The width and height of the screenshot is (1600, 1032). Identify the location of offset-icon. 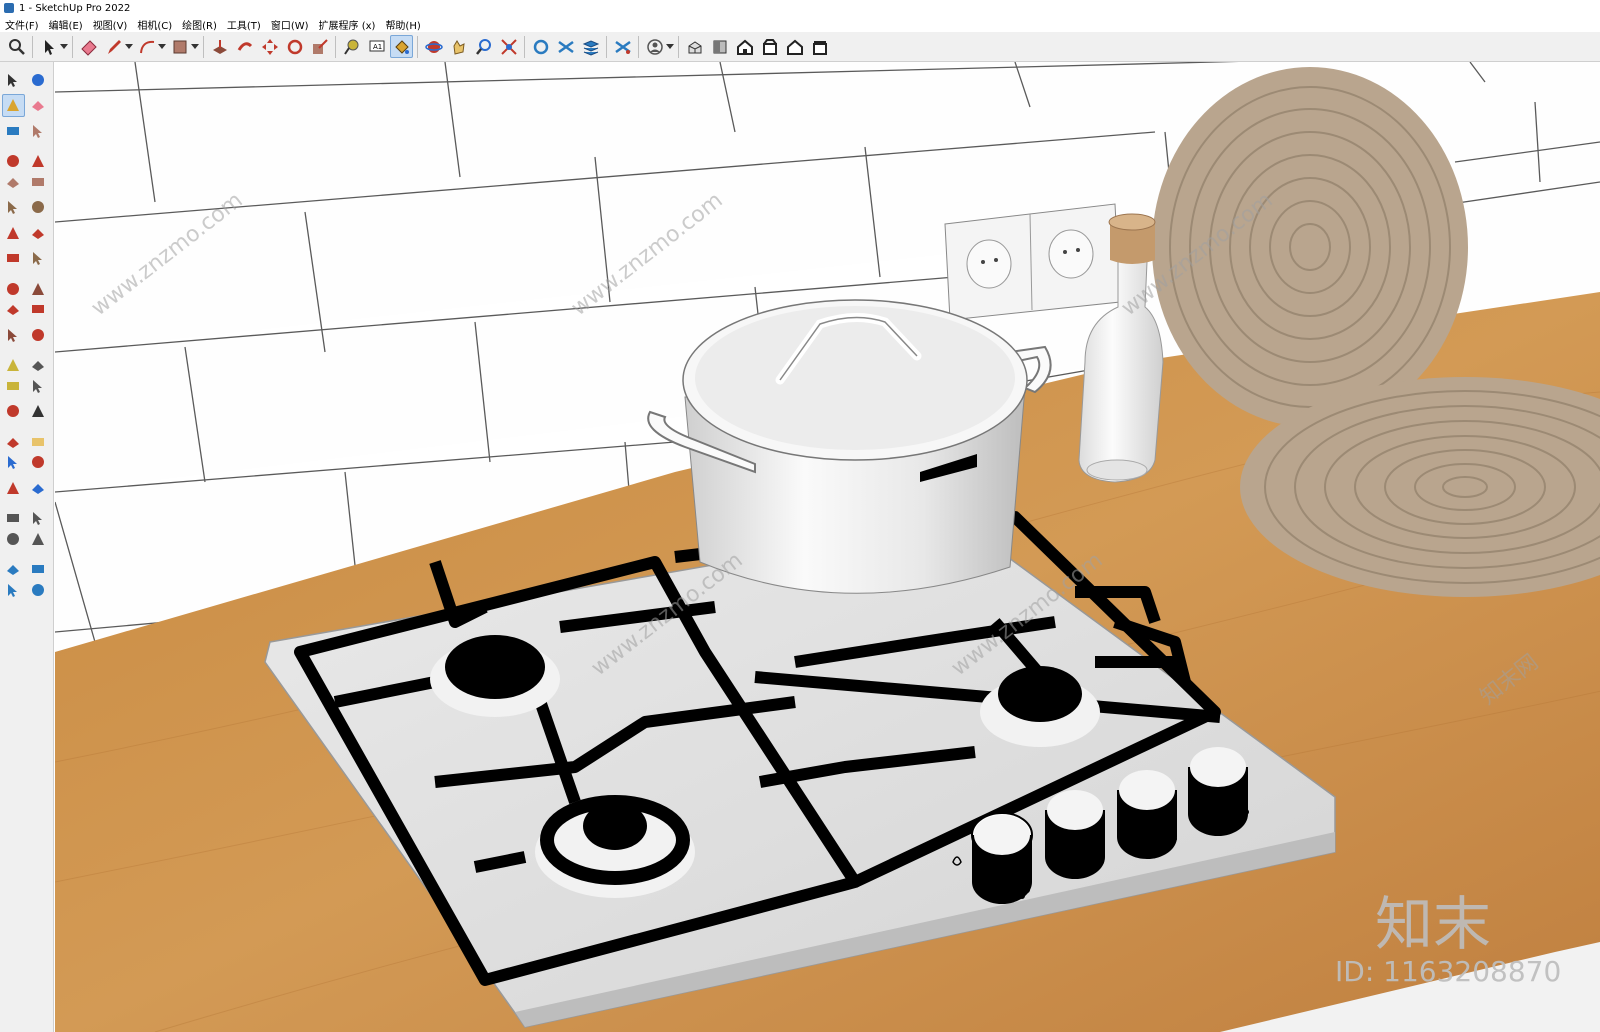
(38, 334).